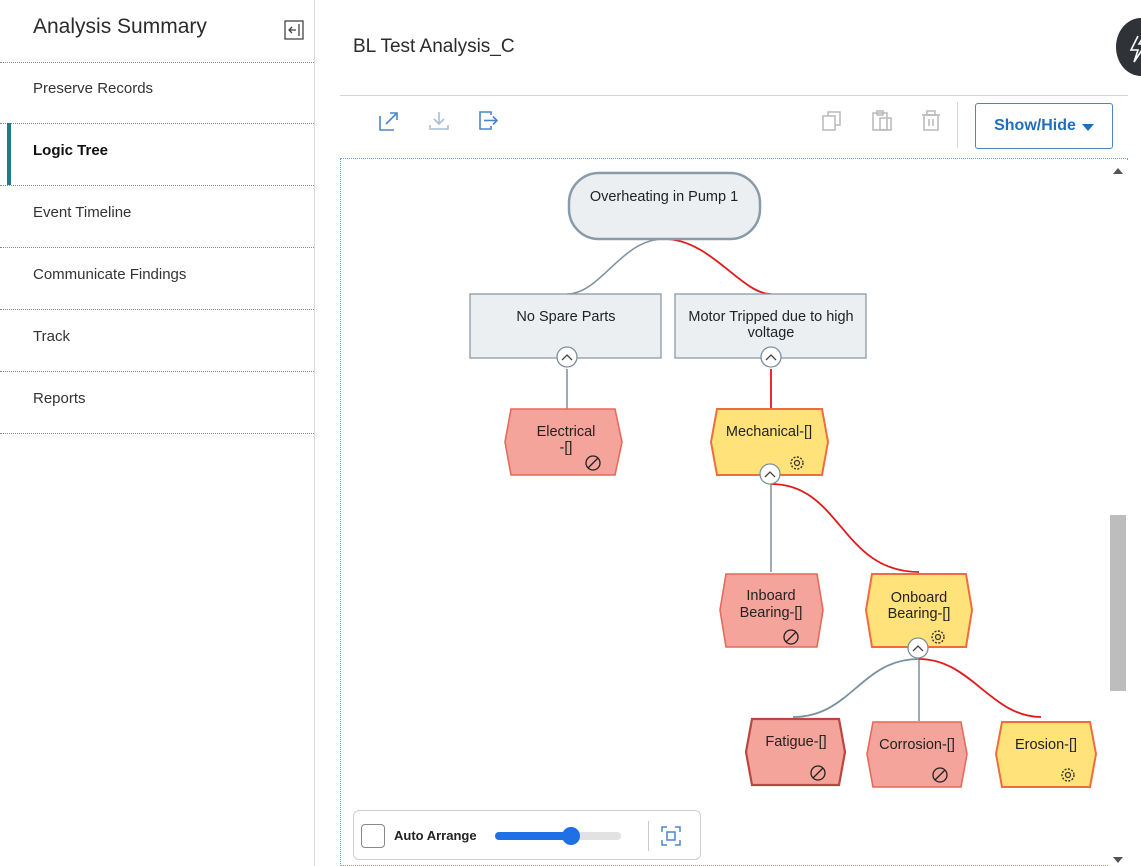 This screenshot has height=866, width=1141. I want to click on zoom-slider, so click(558, 836).